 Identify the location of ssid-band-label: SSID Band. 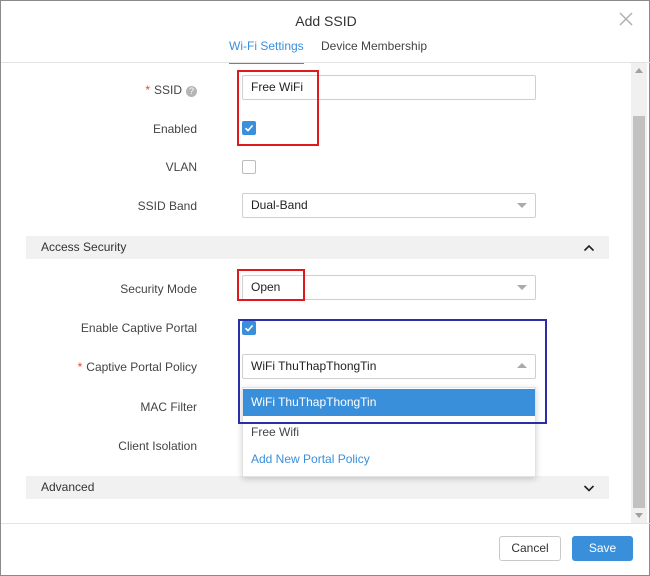
(167, 206).